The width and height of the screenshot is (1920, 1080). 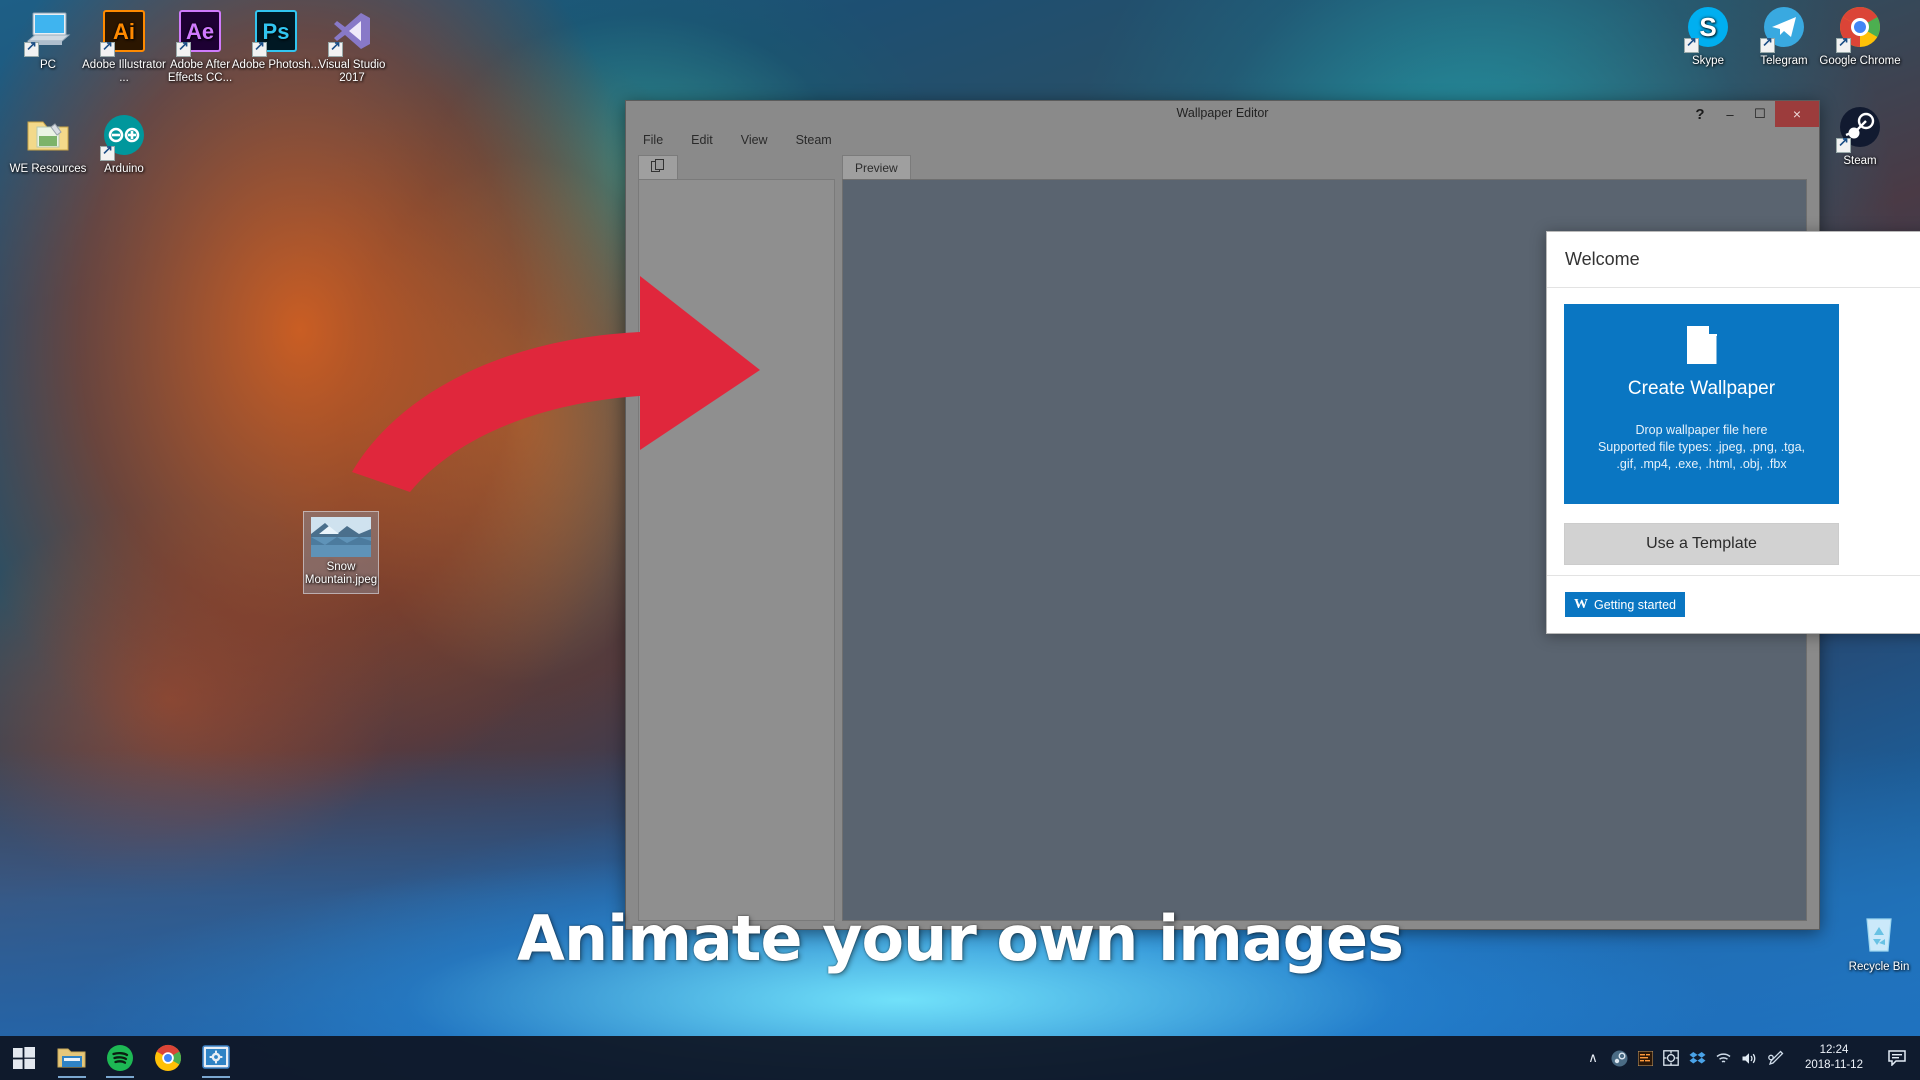 I want to click on volume-icon, so click(x=1749, y=1058).